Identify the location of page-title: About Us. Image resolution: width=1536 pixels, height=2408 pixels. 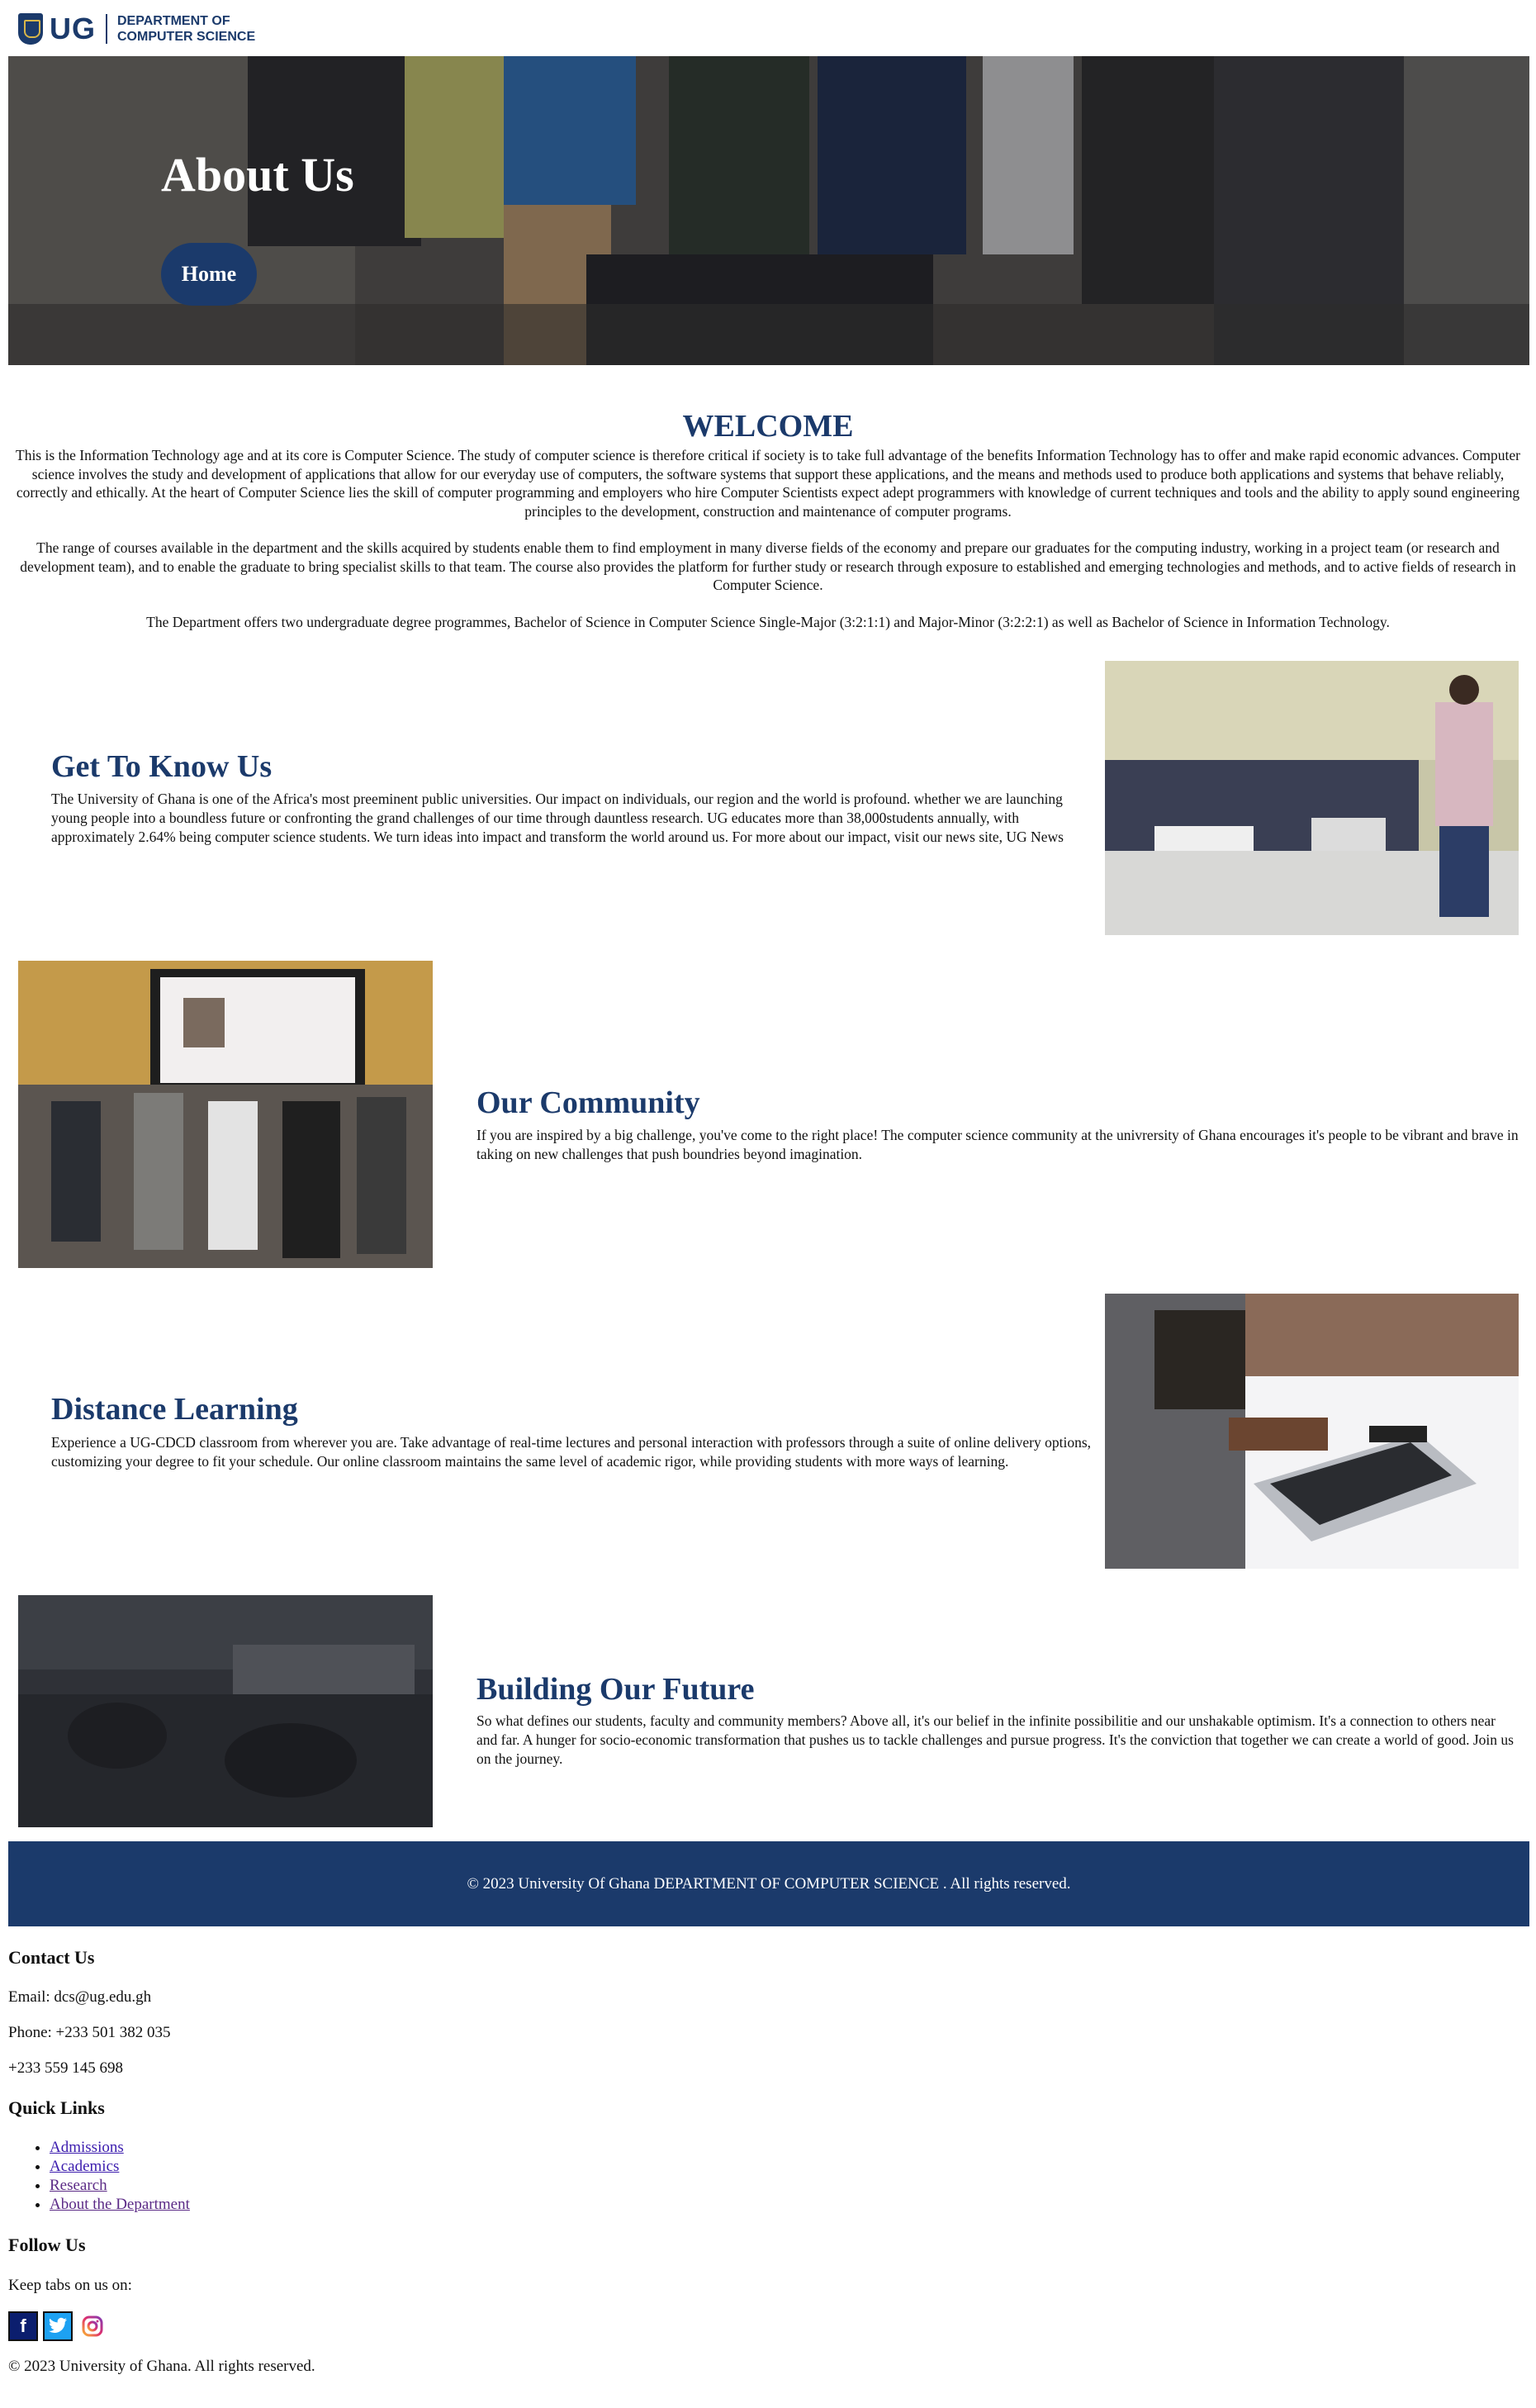
(257, 175).